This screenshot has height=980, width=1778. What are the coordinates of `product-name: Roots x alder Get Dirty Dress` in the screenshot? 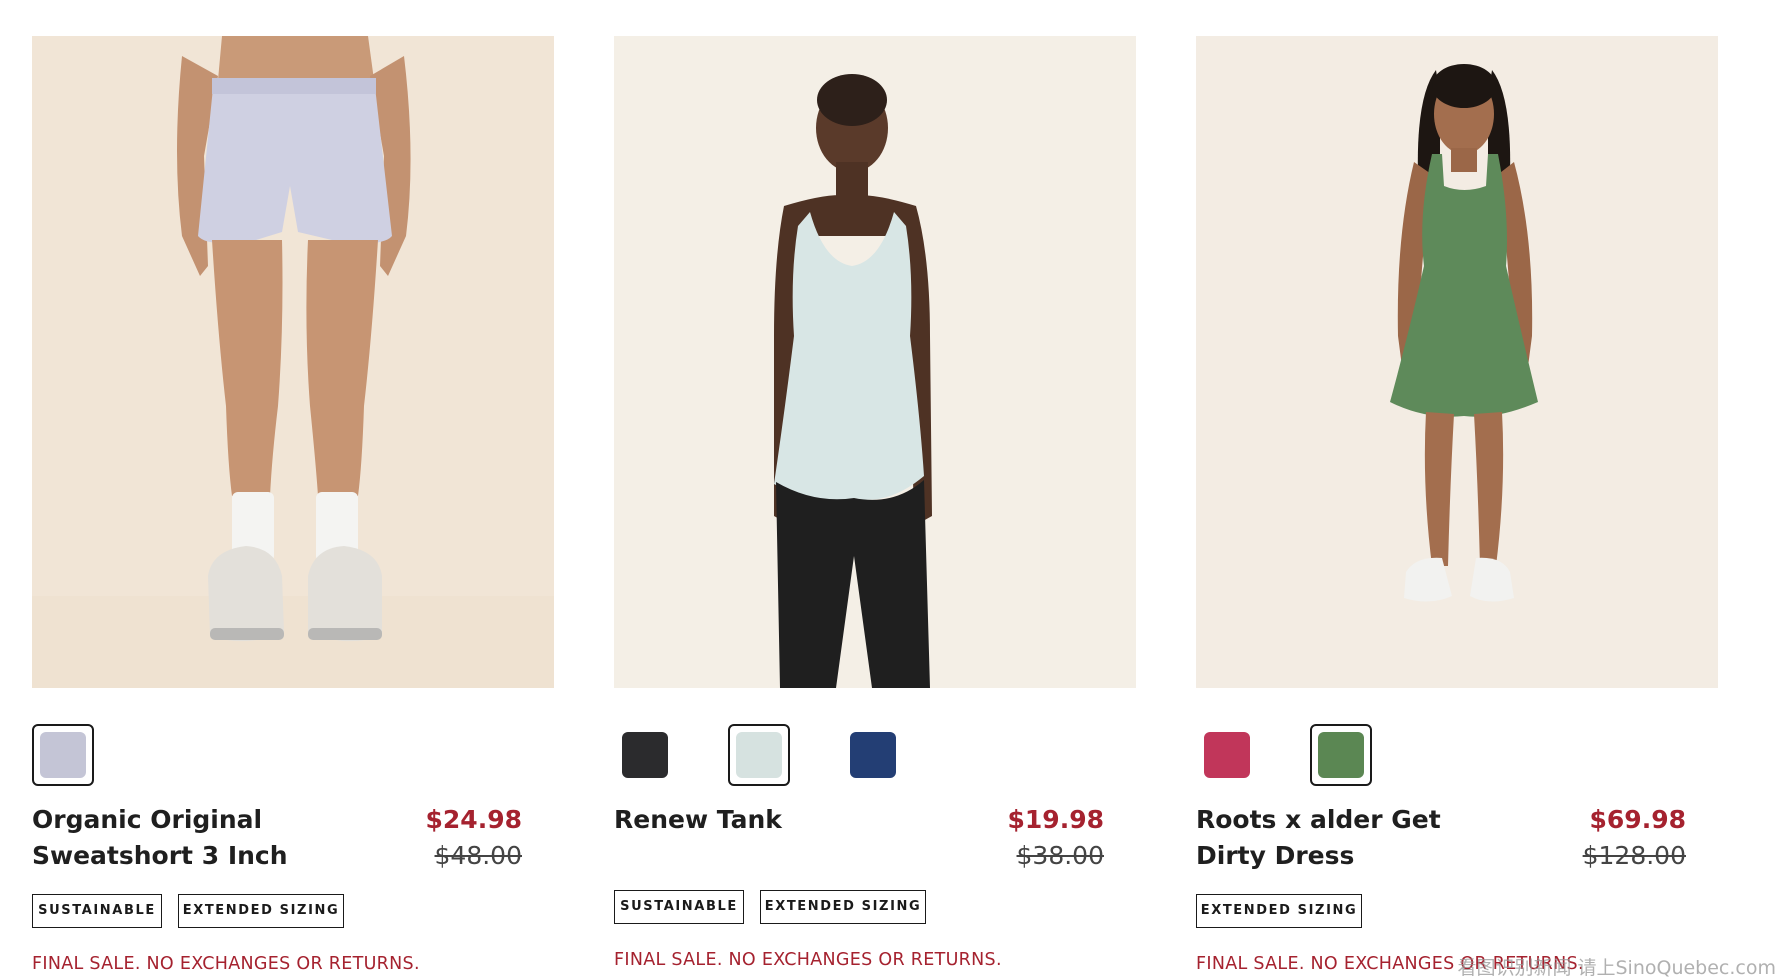 It's located at (1356, 838).